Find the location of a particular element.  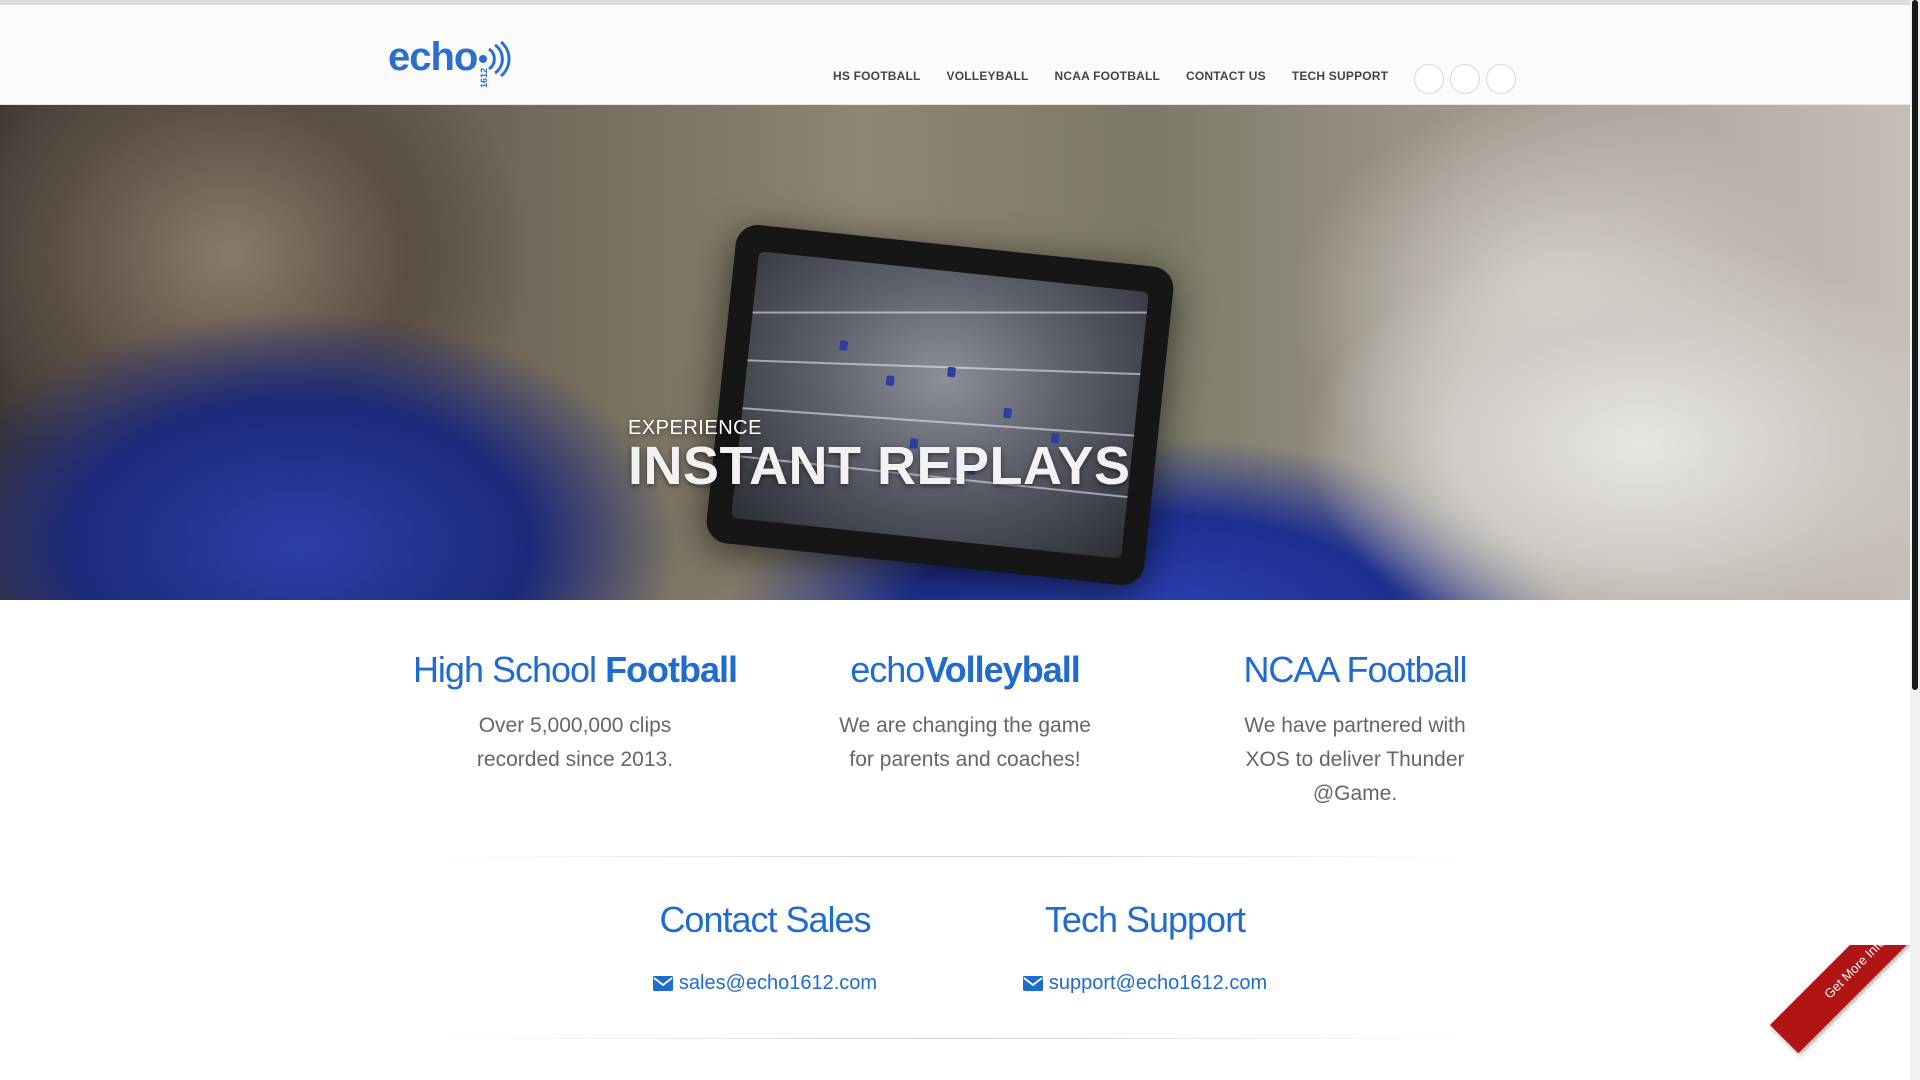

nav-item-ncaa-football: NCAA FOOTBALL is located at coordinates (1107, 76).